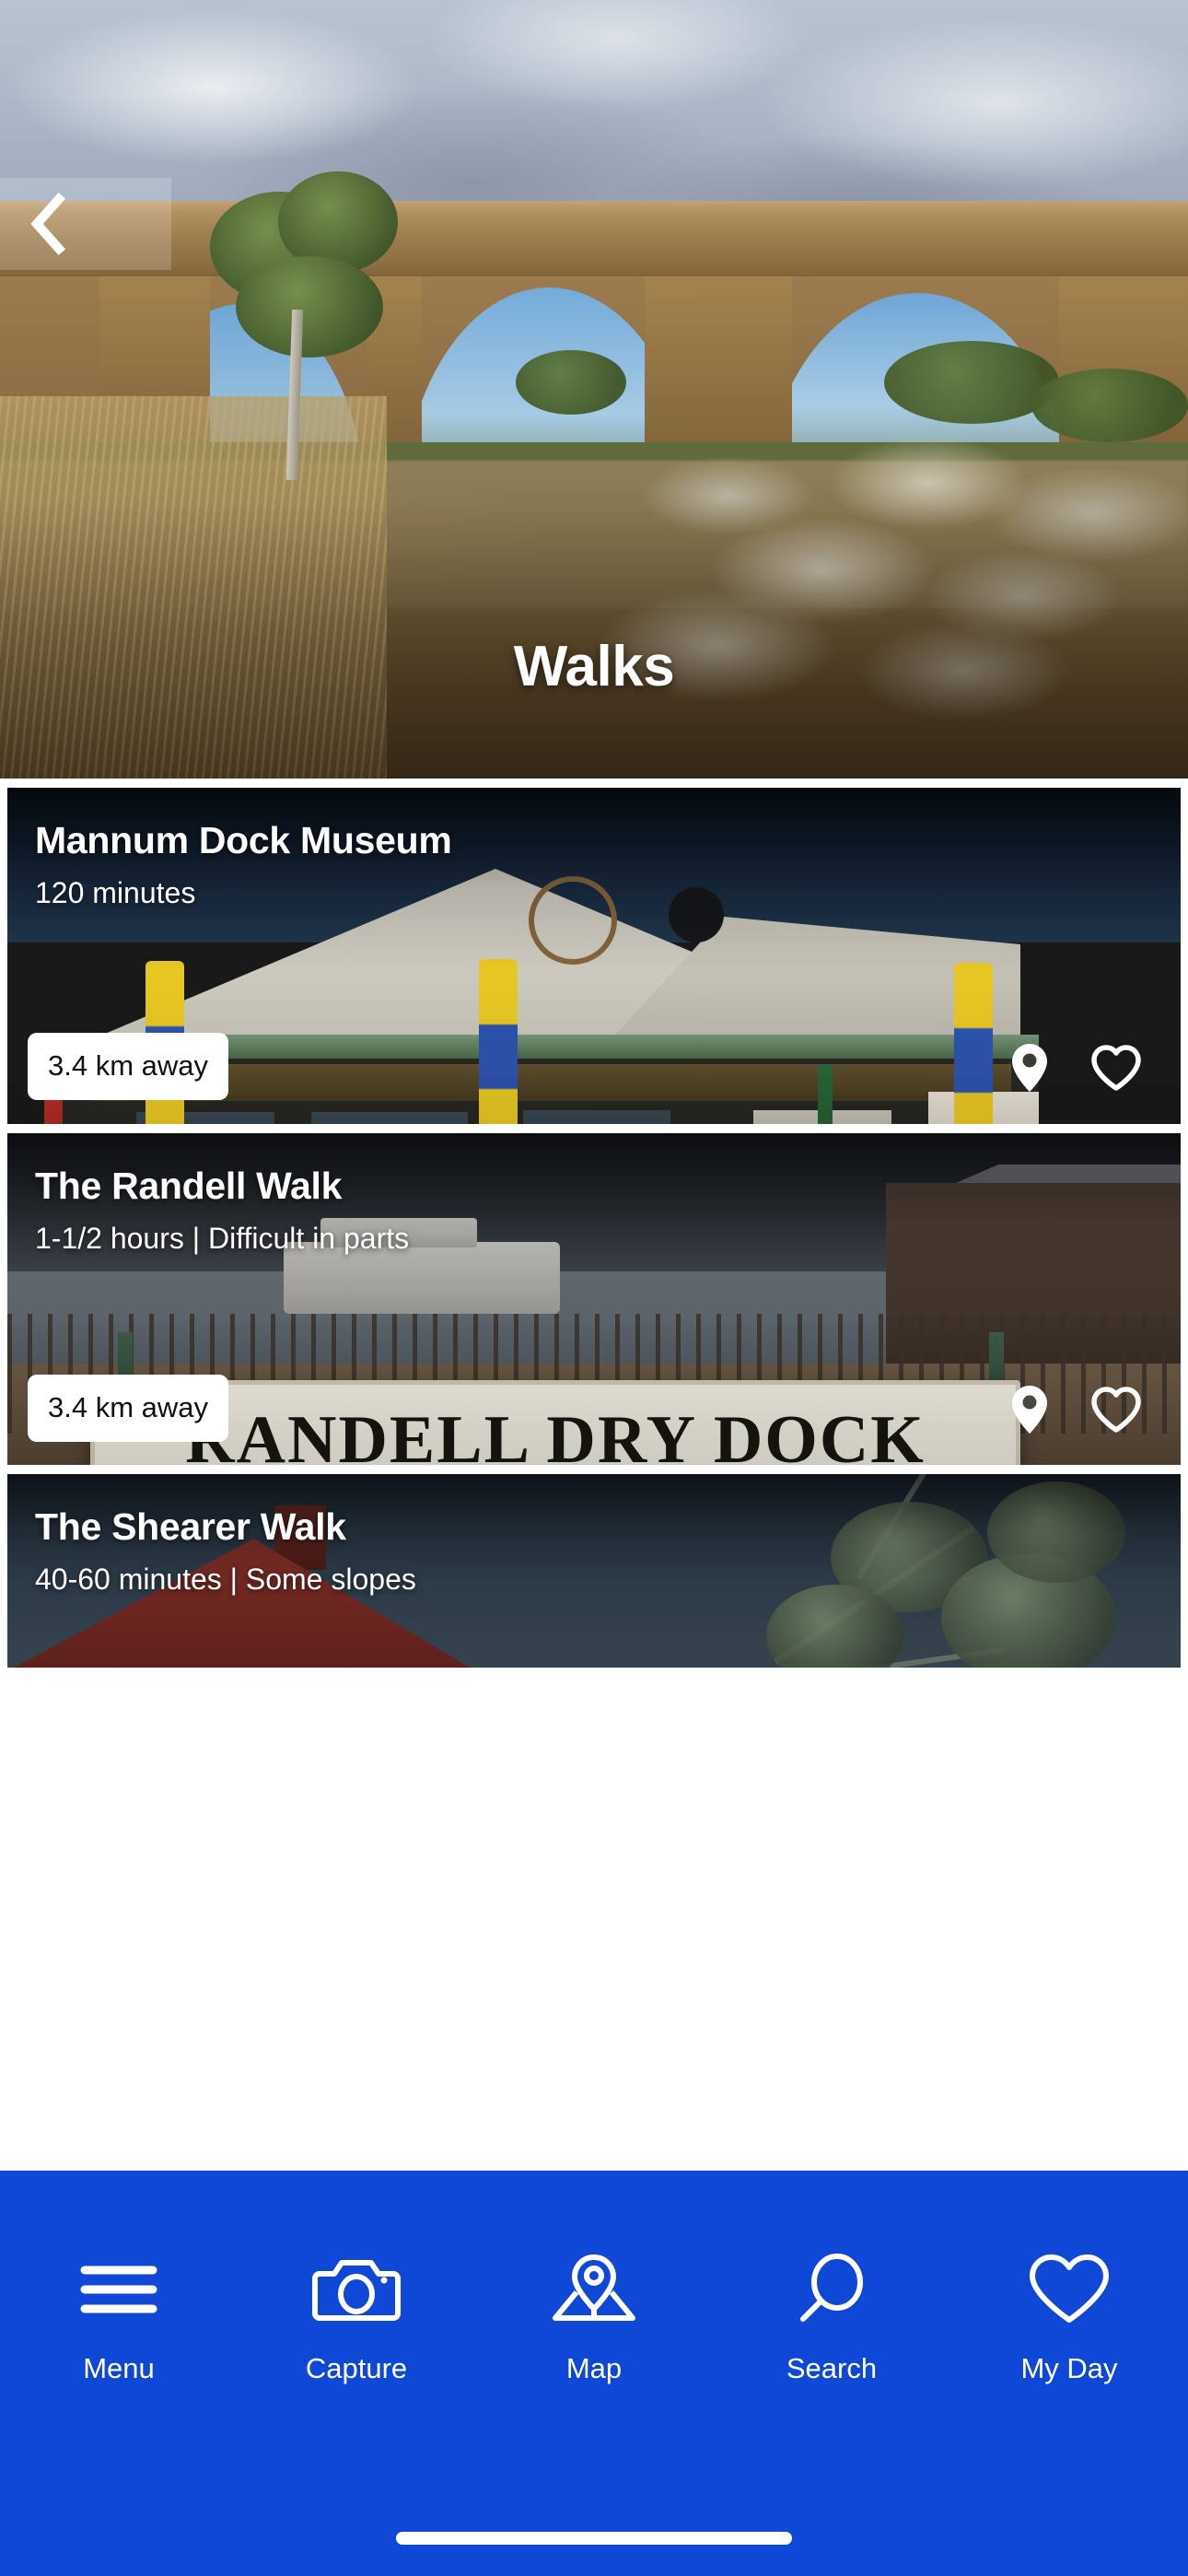 This screenshot has height=2576, width=1188. I want to click on card-subtitle: 120 minutes, so click(115, 892).